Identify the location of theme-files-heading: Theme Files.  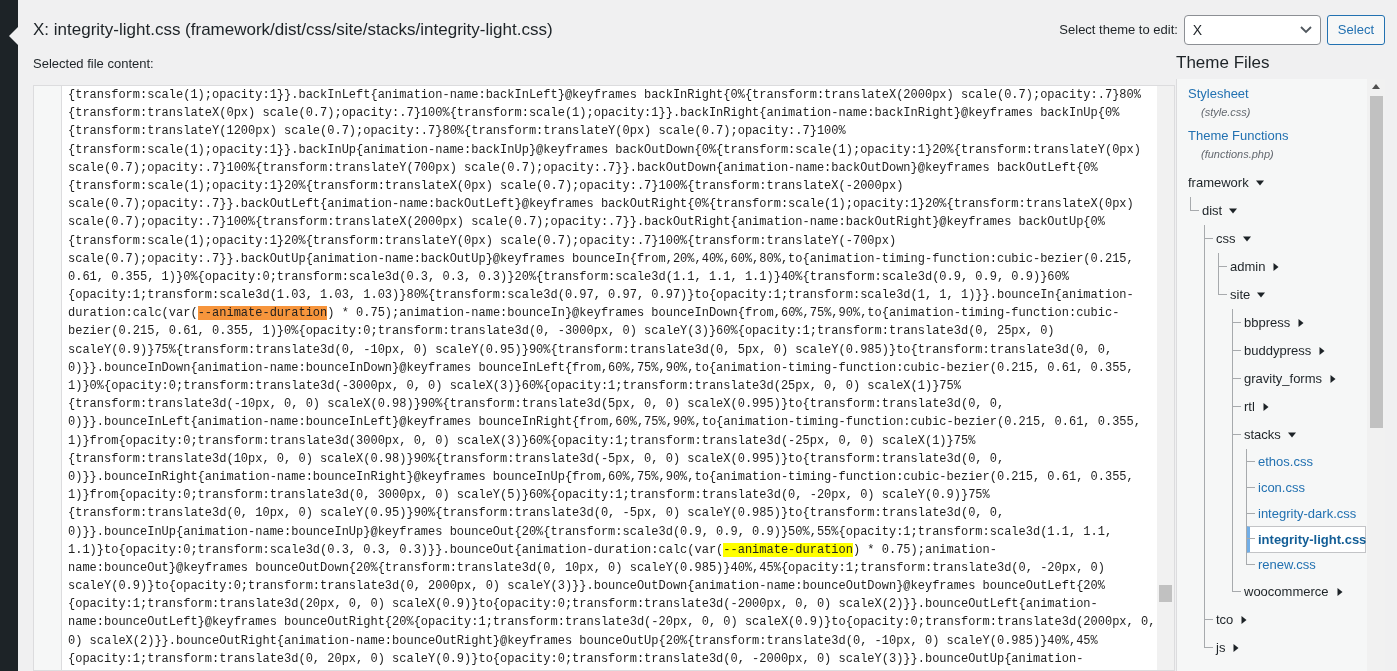
(1223, 63).